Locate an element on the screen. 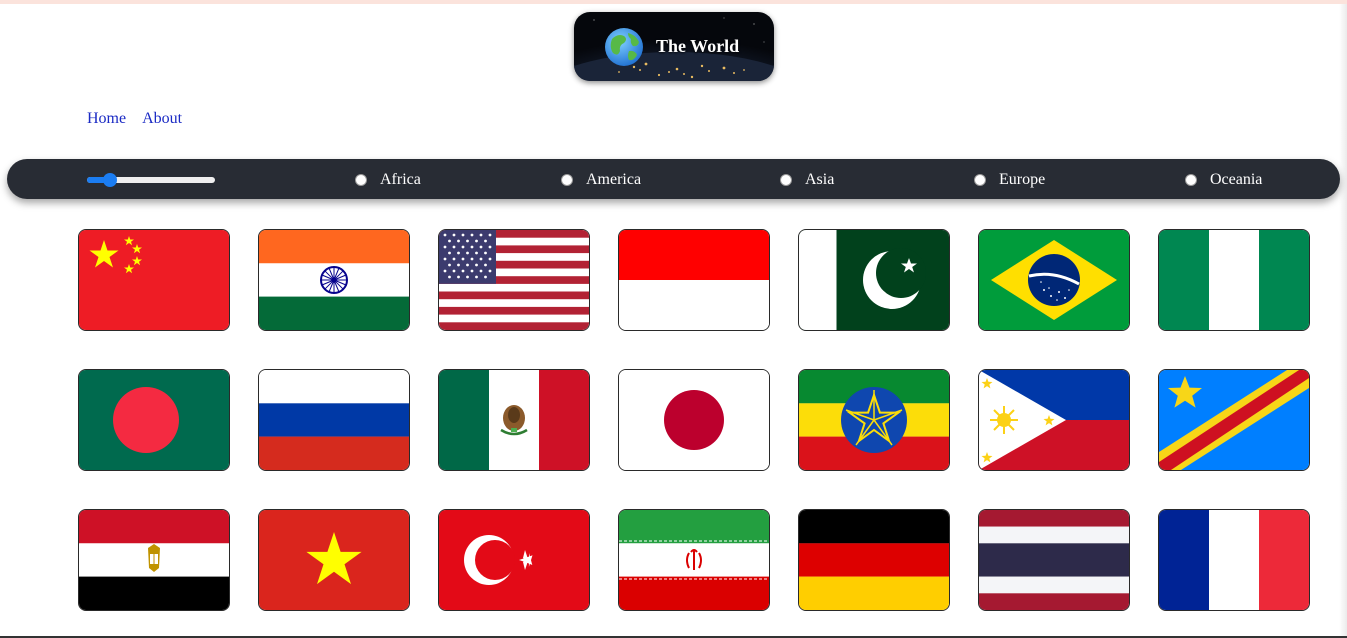 The height and width of the screenshot is (638, 1347). mexico-flag-icon is located at coordinates (514, 420).